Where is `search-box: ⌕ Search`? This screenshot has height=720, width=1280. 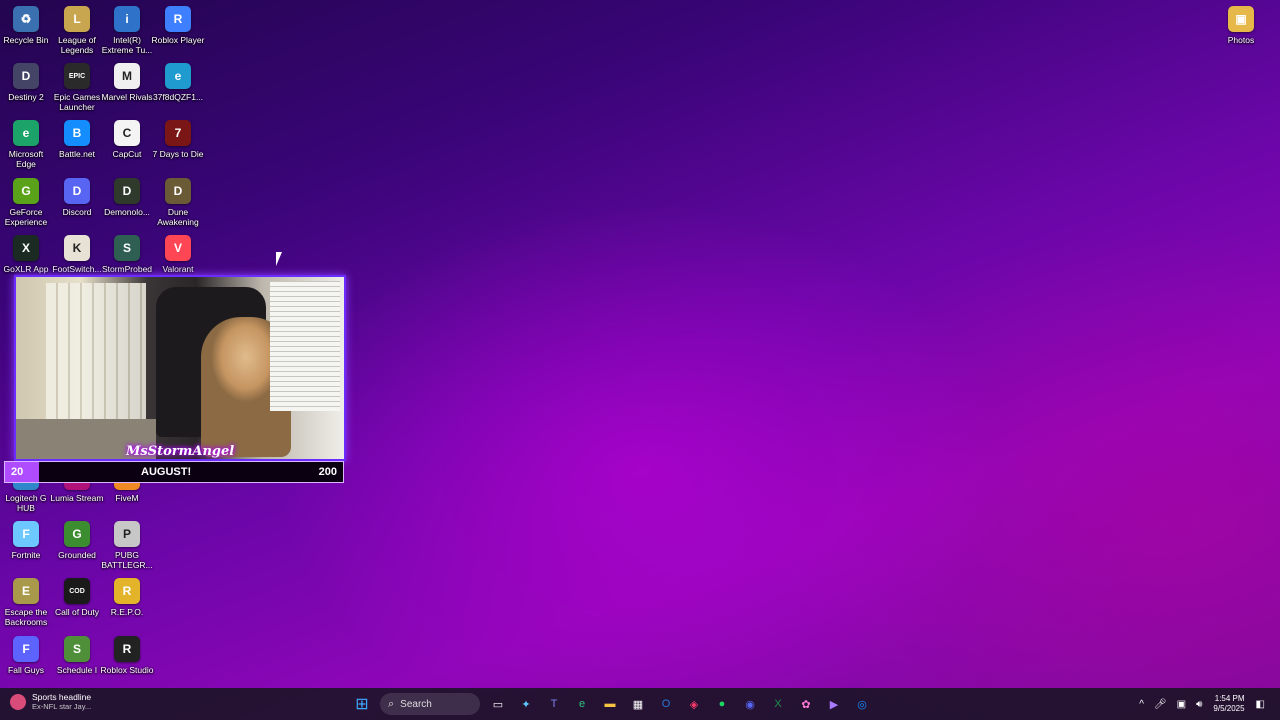
search-box: ⌕ Search is located at coordinates (430, 704).